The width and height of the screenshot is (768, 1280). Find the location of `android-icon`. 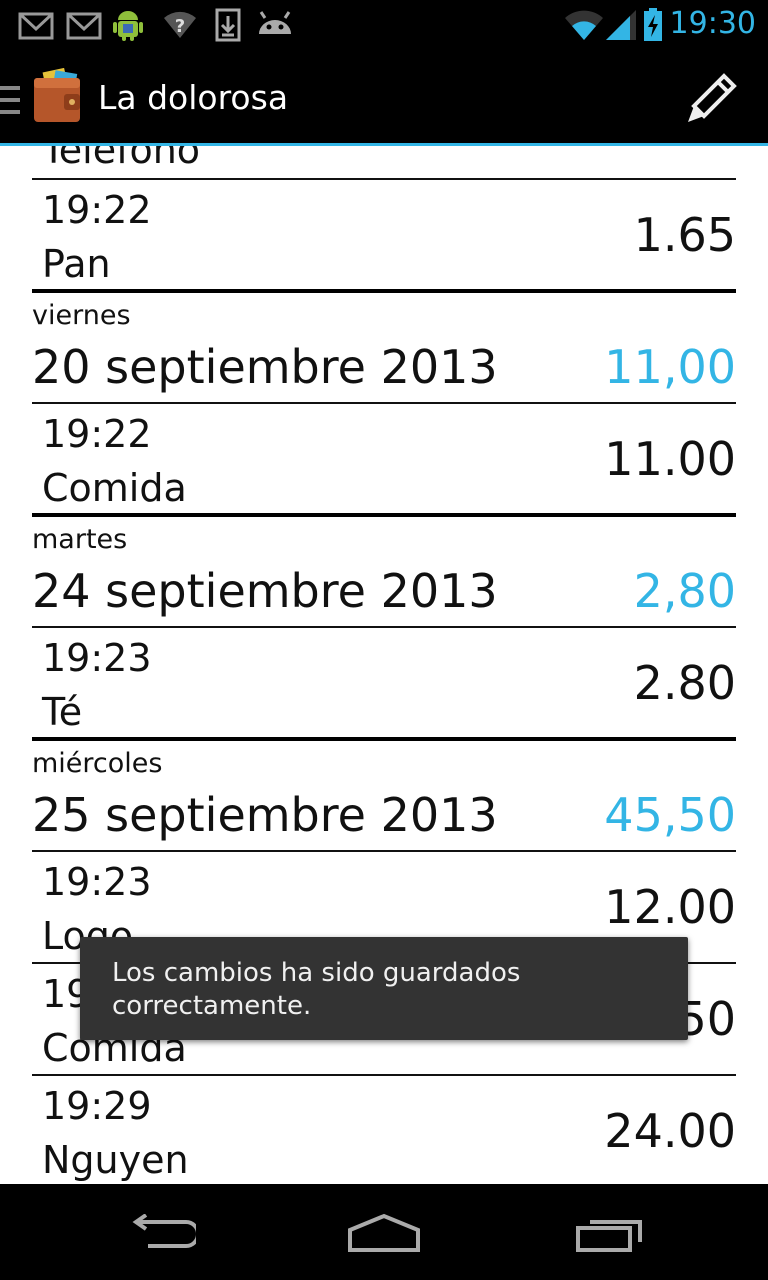

android-icon is located at coordinates (275, 22).